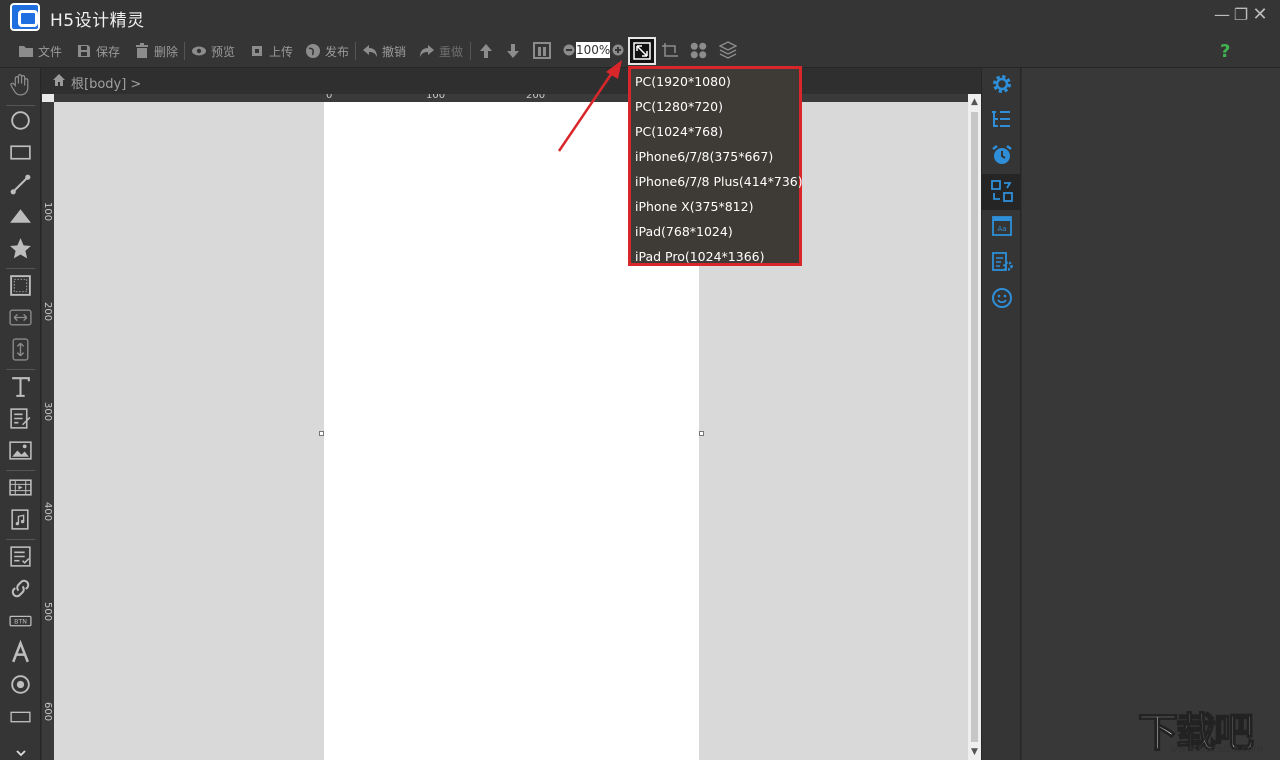 This screenshot has height=760, width=1280. What do you see at coordinates (1222, 15) in the screenshot?
I see `minimize-icon: —` at bounding box center [1222, 15].